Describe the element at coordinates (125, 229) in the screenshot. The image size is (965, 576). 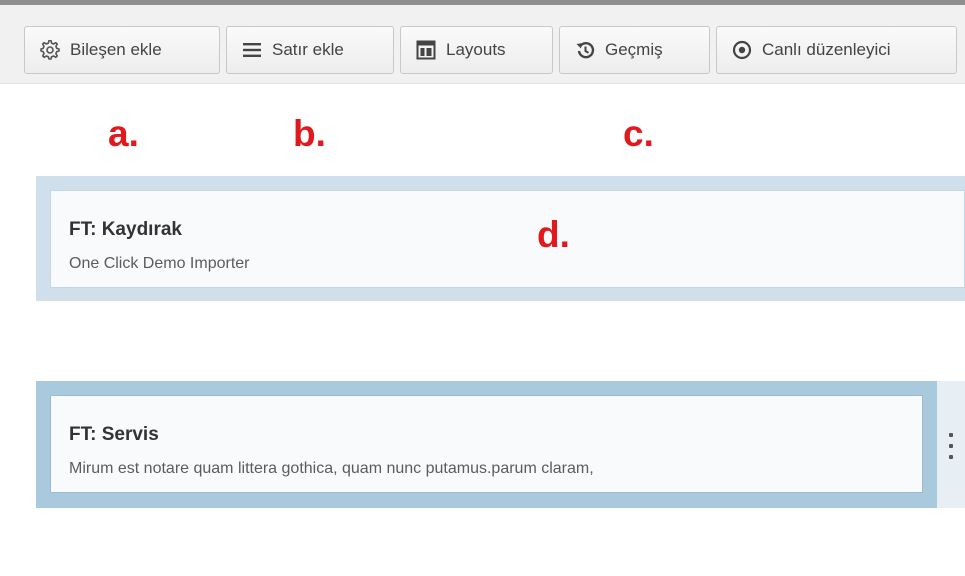
I see `widget-title: FT: Kaydırak` at that location.